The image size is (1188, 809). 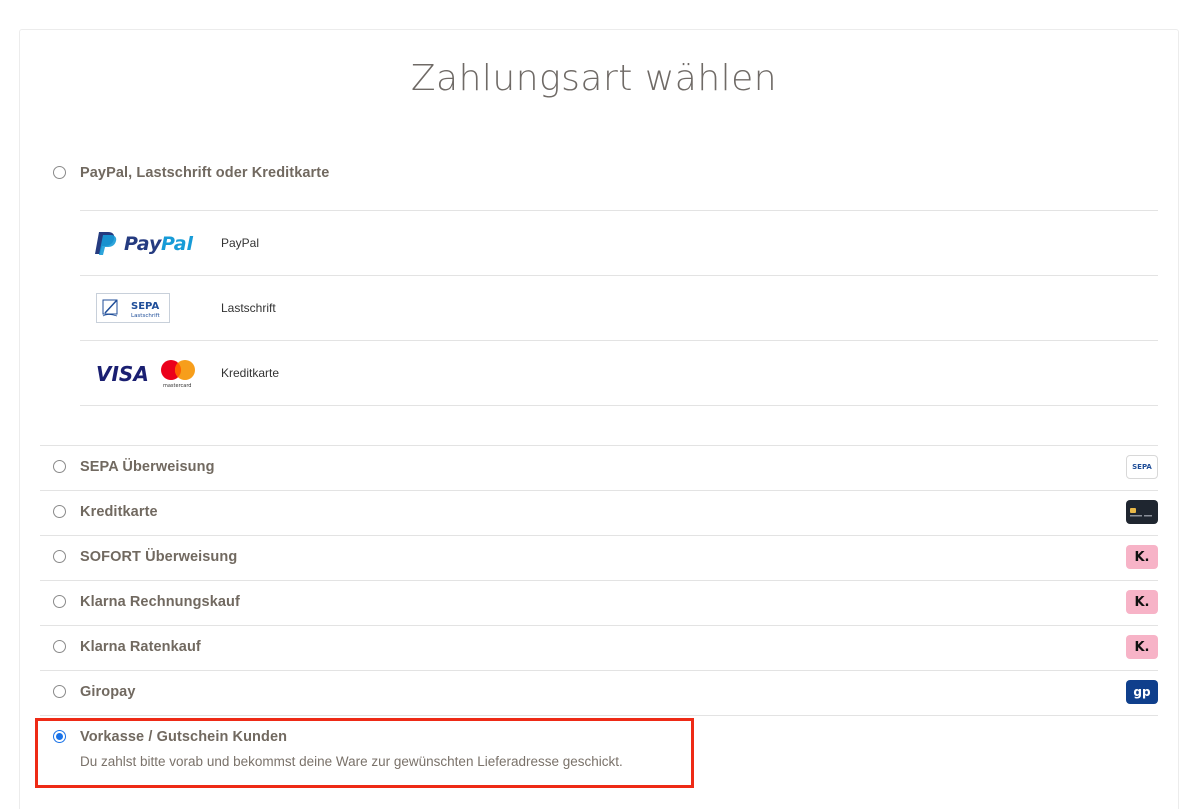 I want to click on credit-card-chip-icon, so click(x=1141, y=512).